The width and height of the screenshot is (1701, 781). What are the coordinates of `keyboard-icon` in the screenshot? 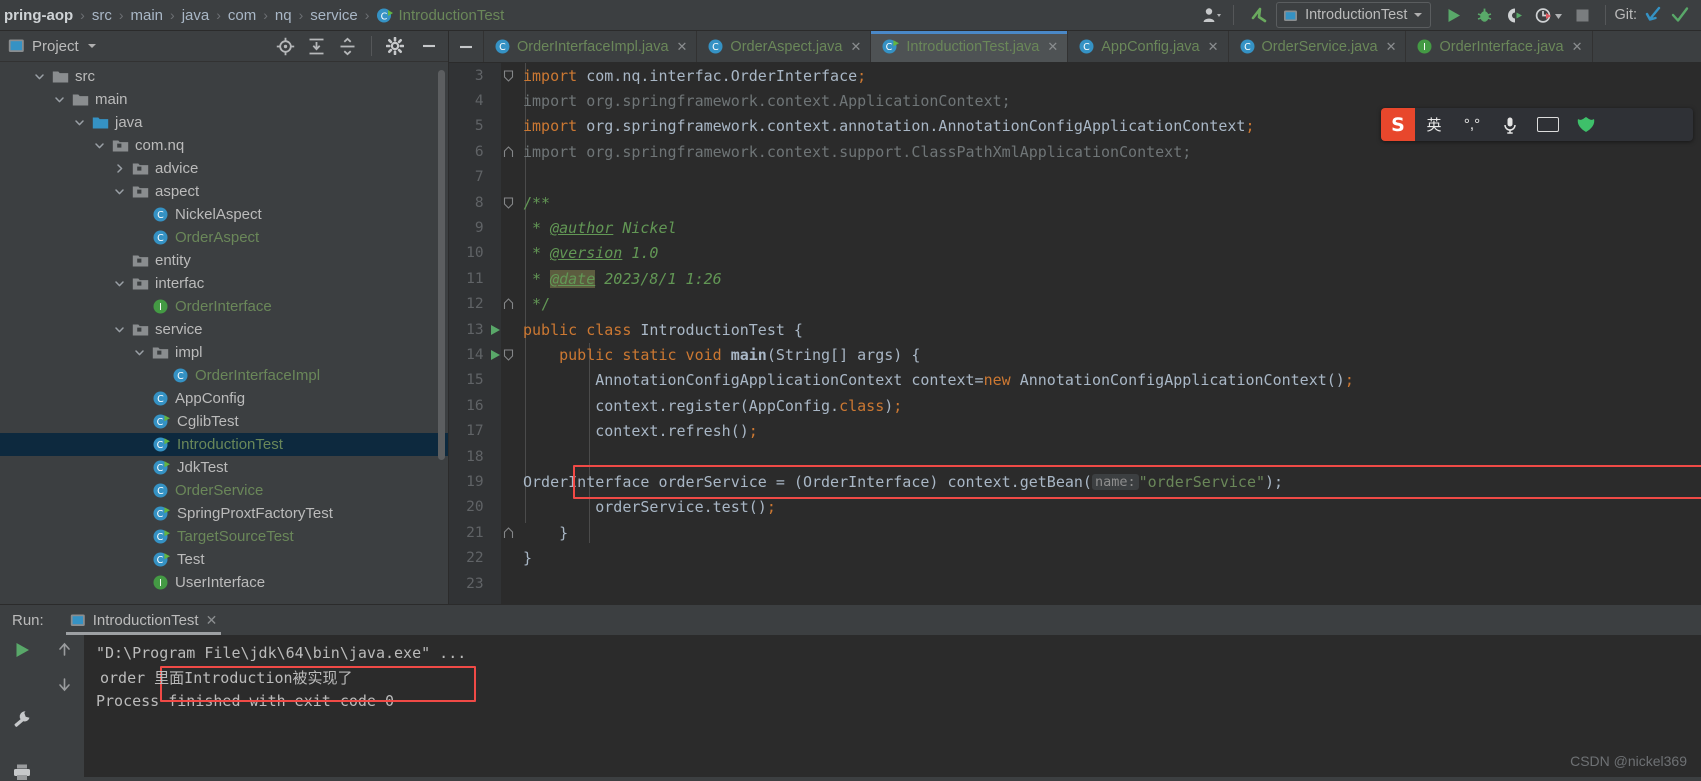 It's located at (1548, 124).